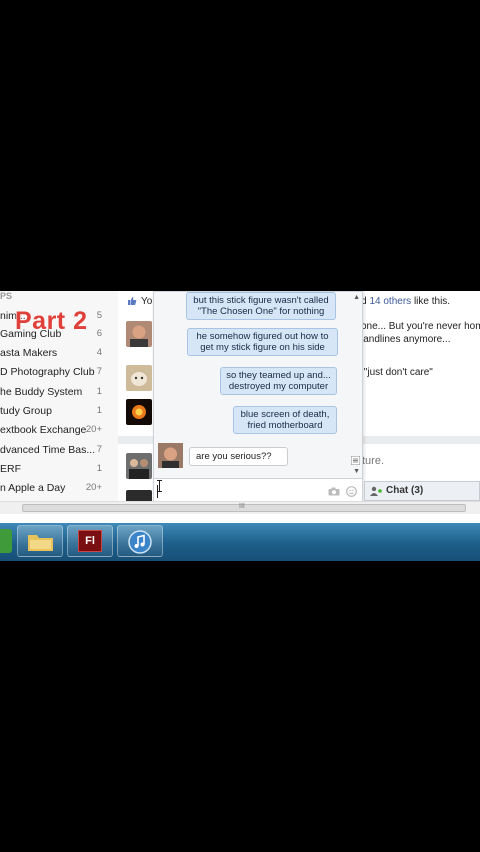 The image size is (480, 852). What do you see at coordinates (33, 488) in the screenshot?
I see `group-name: n Apple a Day` at bounding box center [33, 488].